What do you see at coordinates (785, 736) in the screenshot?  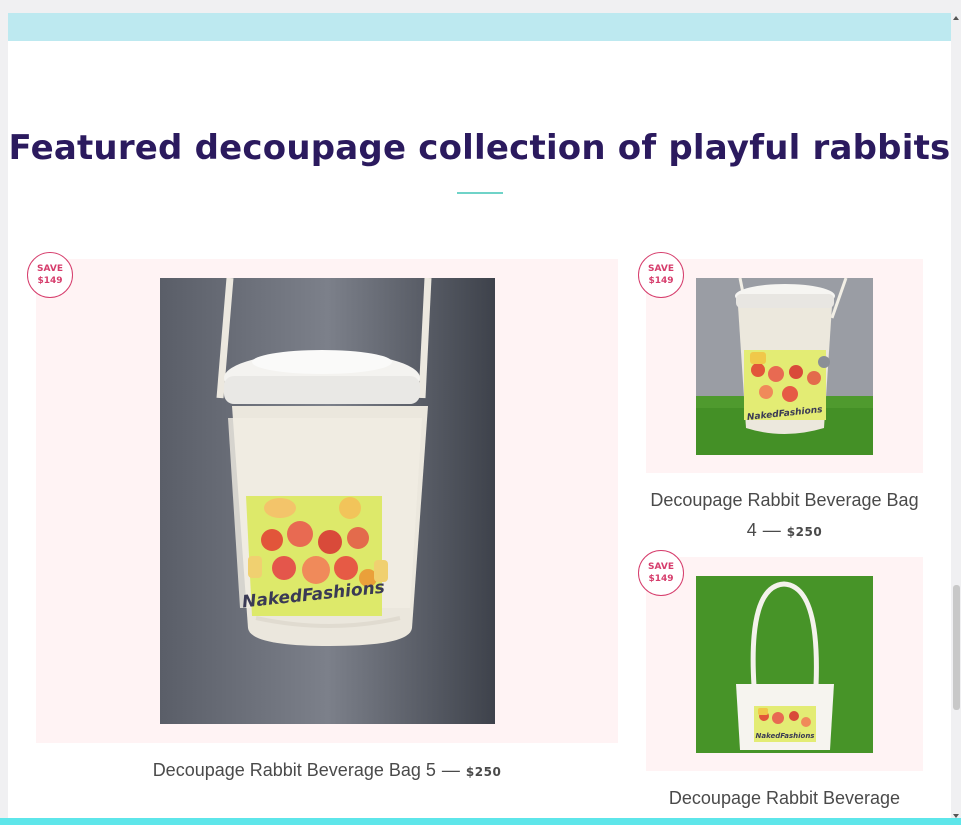 I see `svg-text: NakedFashions` at bounding box center [785, 736].